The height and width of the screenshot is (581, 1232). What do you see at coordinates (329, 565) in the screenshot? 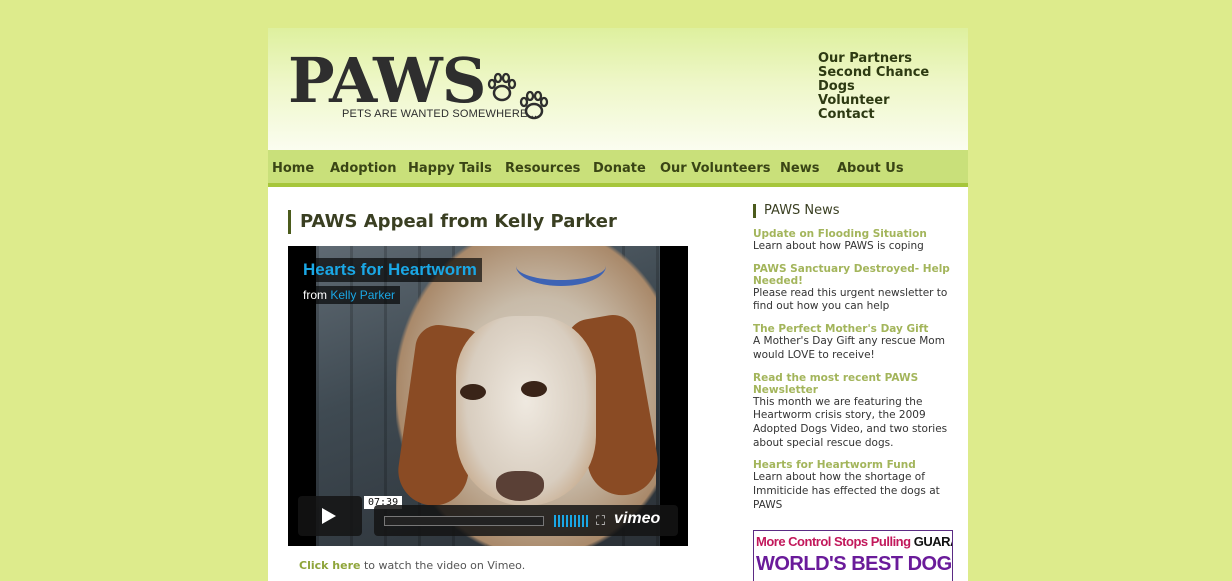
I see `watch-click-here-link: Click here` at bounding box center [329, 565].